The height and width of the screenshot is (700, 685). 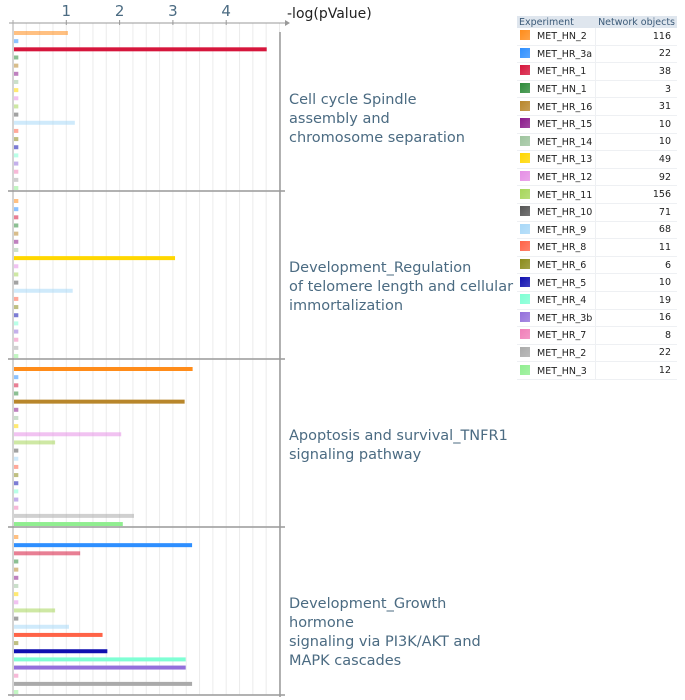 I want to click on legend-experiment: MET_HR_3b, so click(x=557, y=318).